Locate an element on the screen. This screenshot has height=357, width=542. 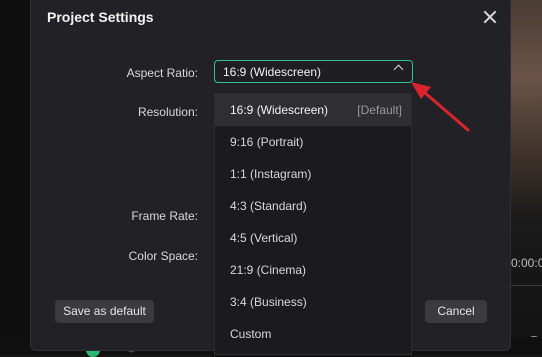
option-16-9: 16:9 (Widescreen) [Default] is located at coordinates (313, 110).